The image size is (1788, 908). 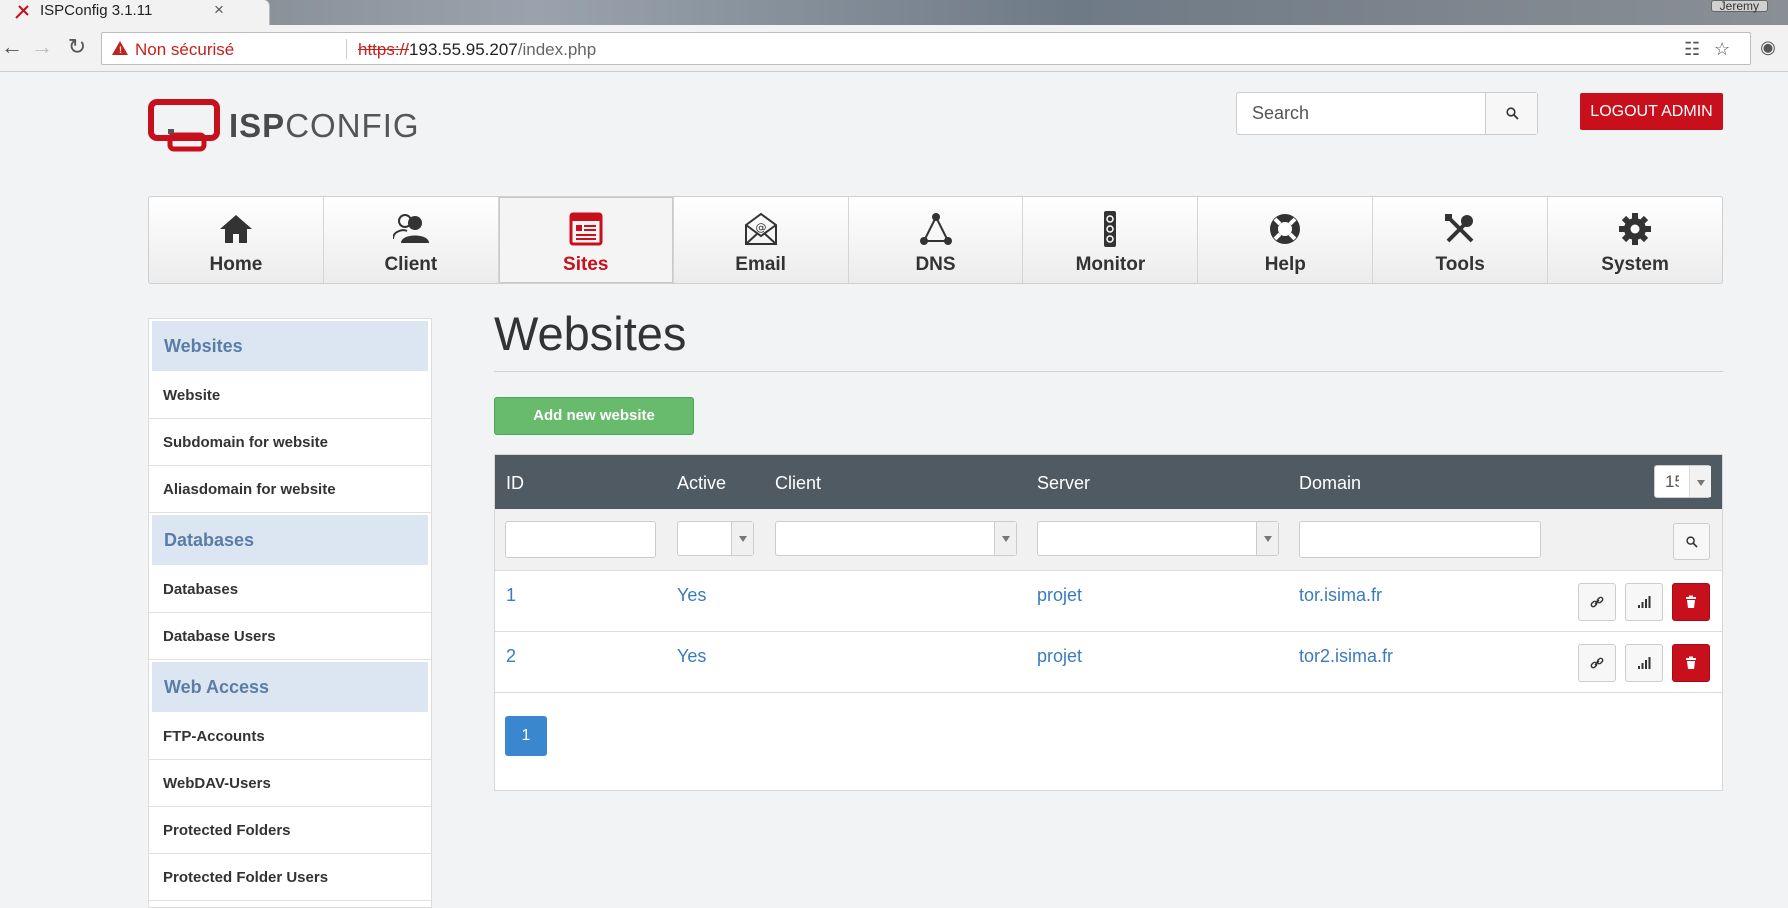 What do you see at coordinates (290, 830) in the screenshot?
I see `sidebar-item-protected-folders: Protected Folders` at bounding box center [290, 830].